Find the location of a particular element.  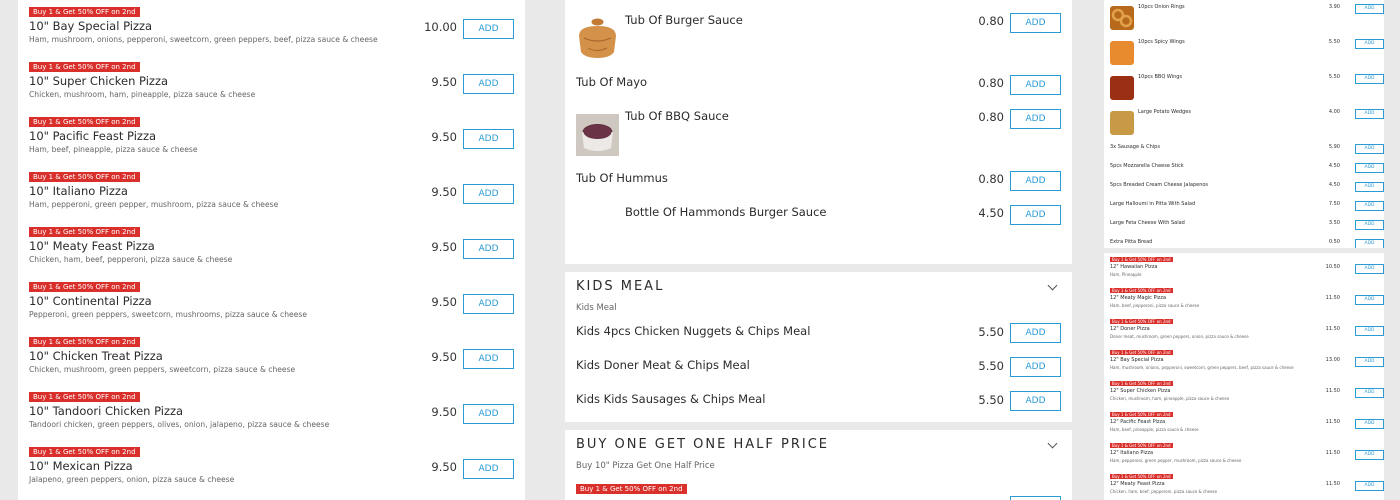

item-name: 12" Super Chicken Pizza is located at coordinates (1140, 391).